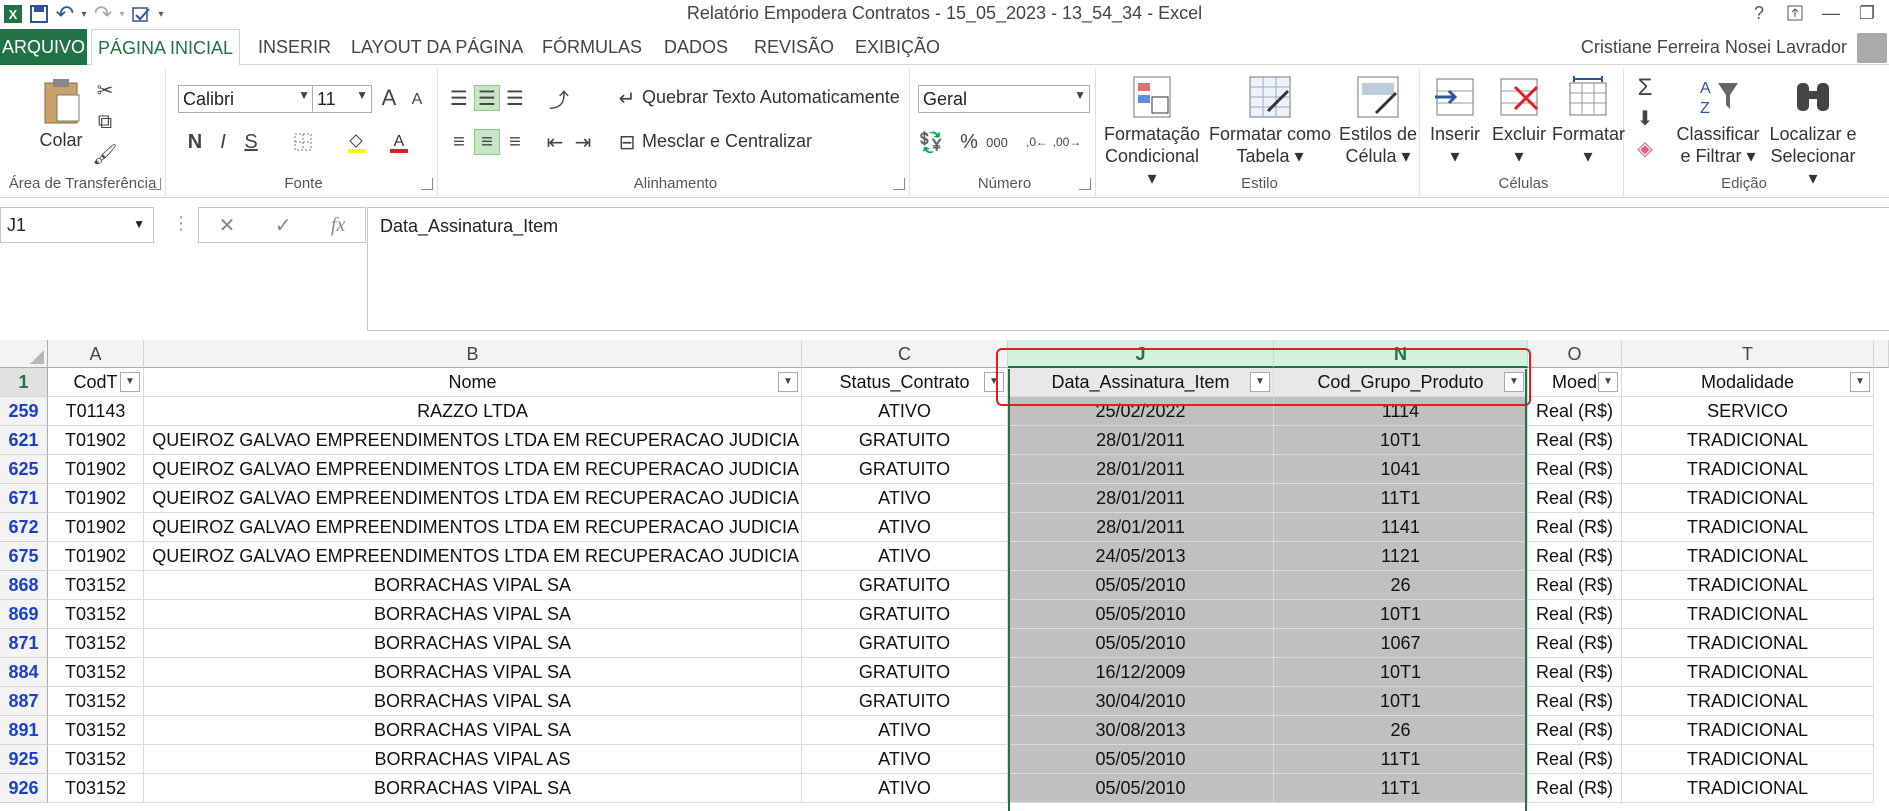 The image size is (1889, 811). What do you see at coordinates (727, 141) in the screenshot?
I see `merge-center-button: Mesclar e Centralizar` at bounding box center [727, 141].